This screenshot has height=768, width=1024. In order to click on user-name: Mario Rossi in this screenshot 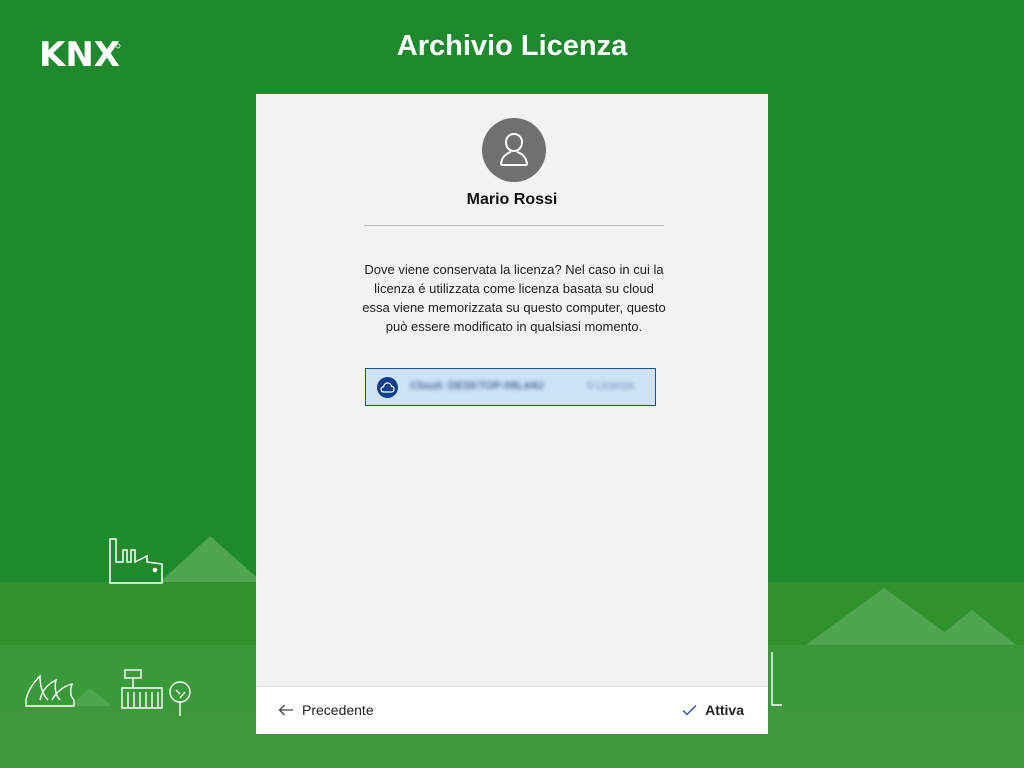, I will do `click(512, 199)`.